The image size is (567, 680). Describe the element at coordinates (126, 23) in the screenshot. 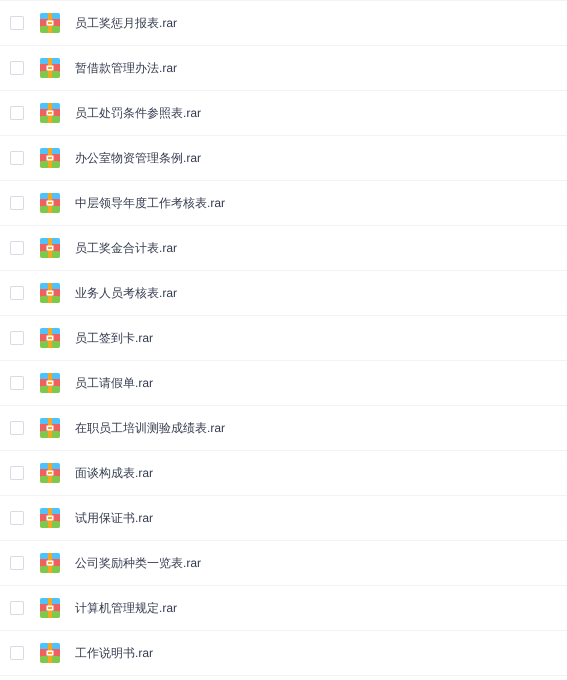

I see `file-name: 员工奖惩月报表.rar` at that location.